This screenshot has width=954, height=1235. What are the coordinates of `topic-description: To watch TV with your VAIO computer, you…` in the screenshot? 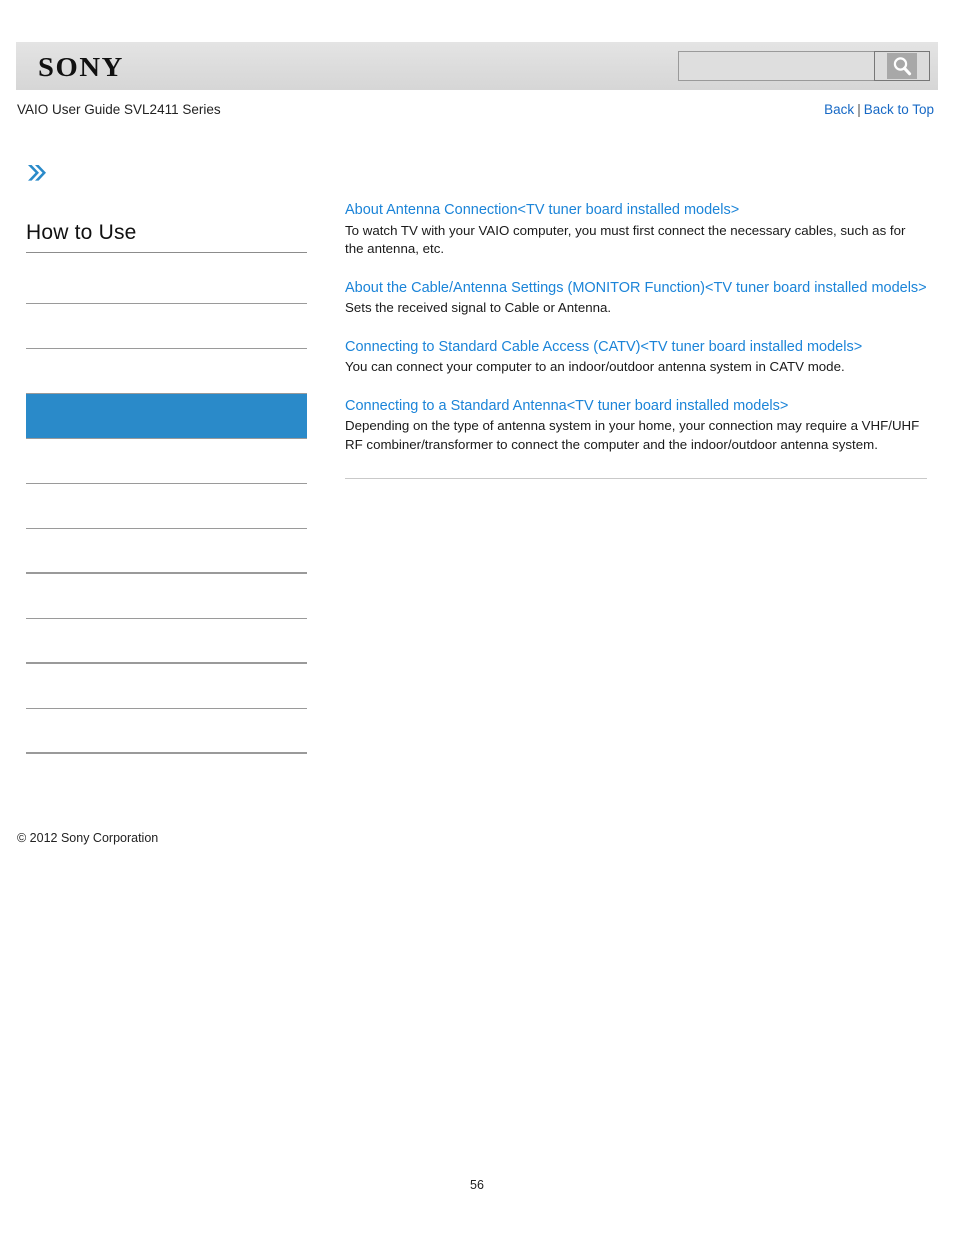 It's located at (625, 239).